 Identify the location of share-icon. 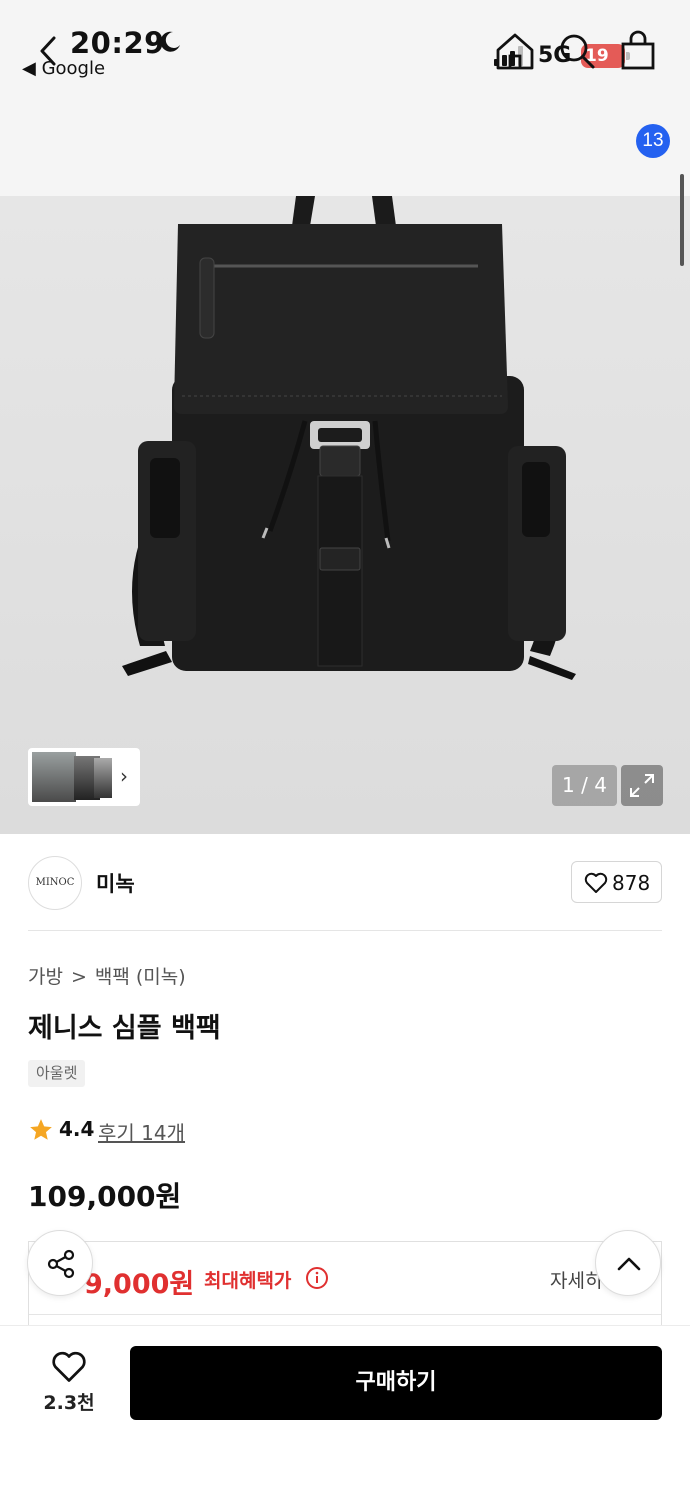
(61, 1264).